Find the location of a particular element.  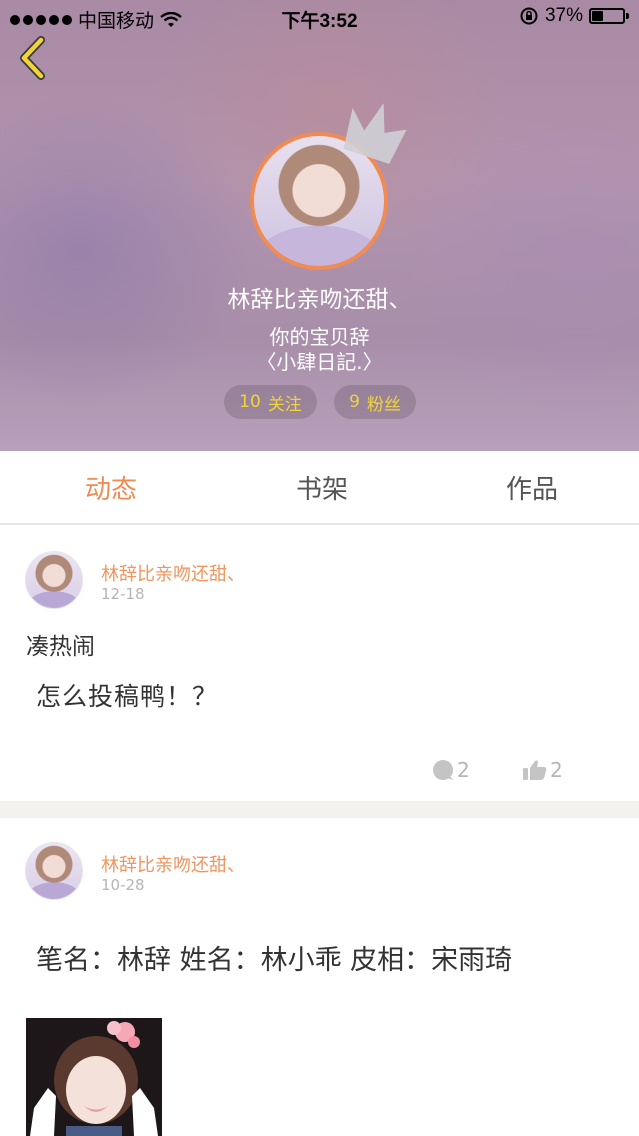

battery-percent: 37% is located at coordinates (563, 15).